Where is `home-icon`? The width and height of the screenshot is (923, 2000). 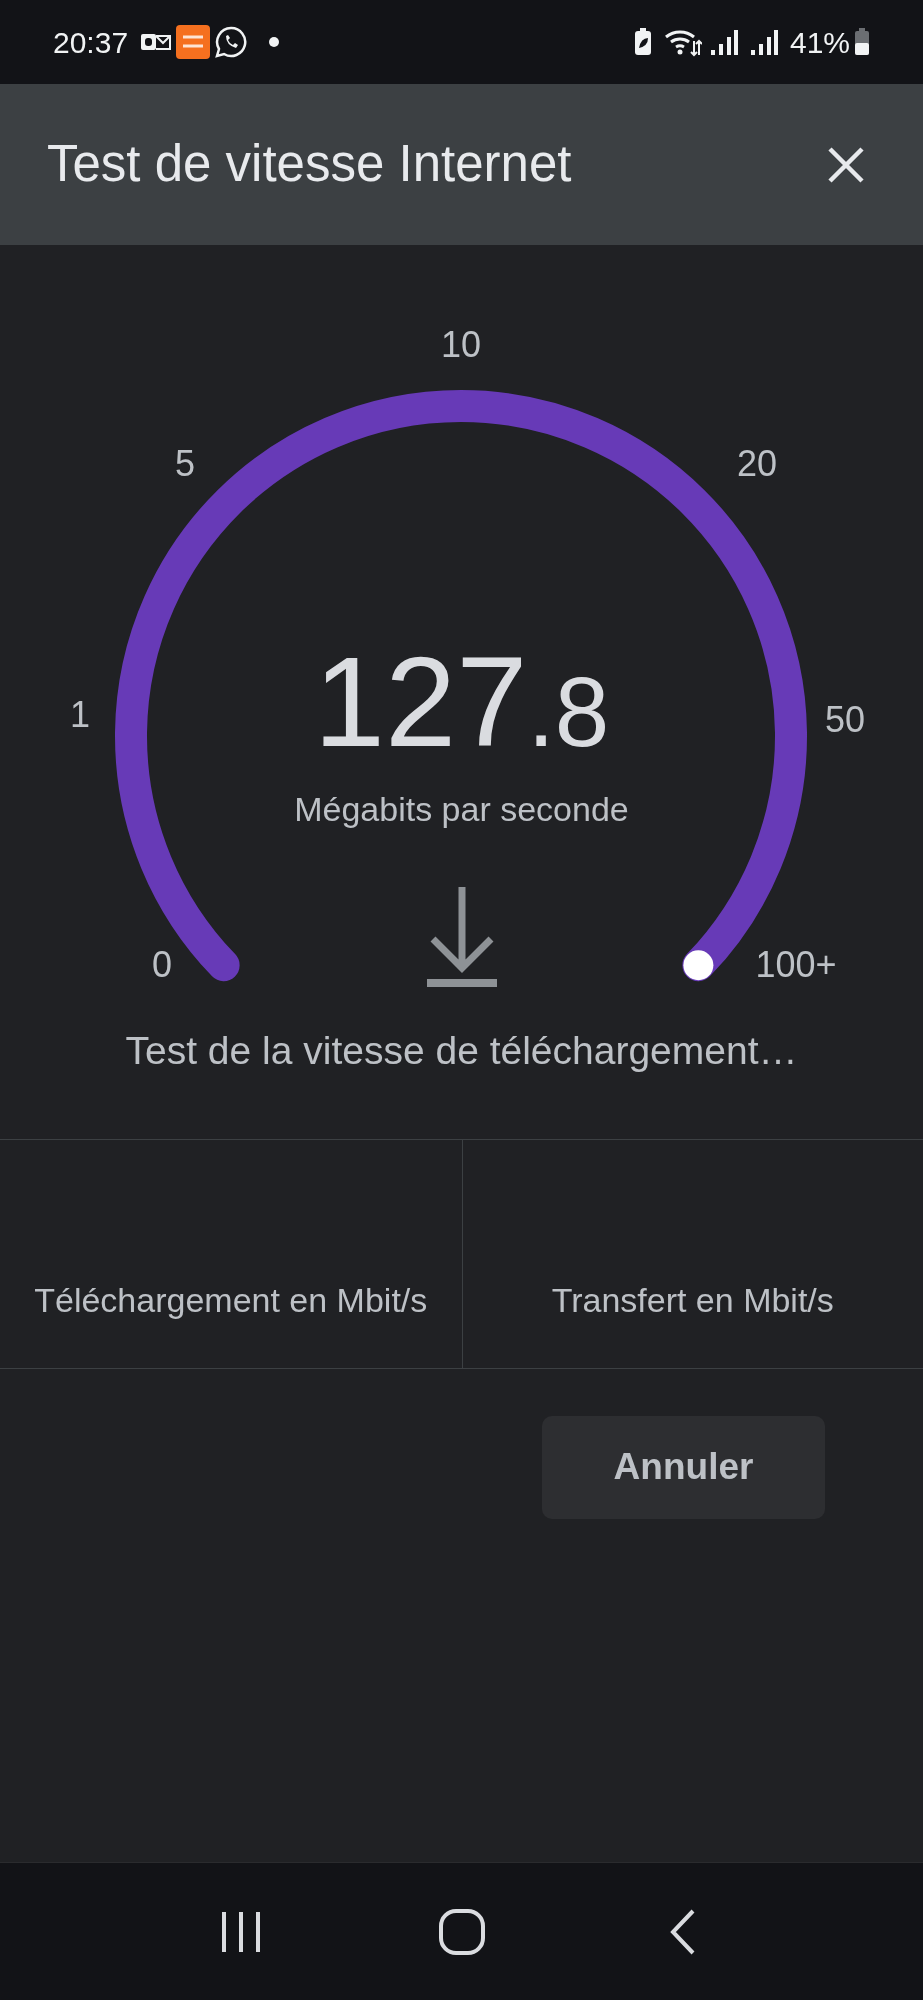
home-icon is located at coordinates (461, 1931).